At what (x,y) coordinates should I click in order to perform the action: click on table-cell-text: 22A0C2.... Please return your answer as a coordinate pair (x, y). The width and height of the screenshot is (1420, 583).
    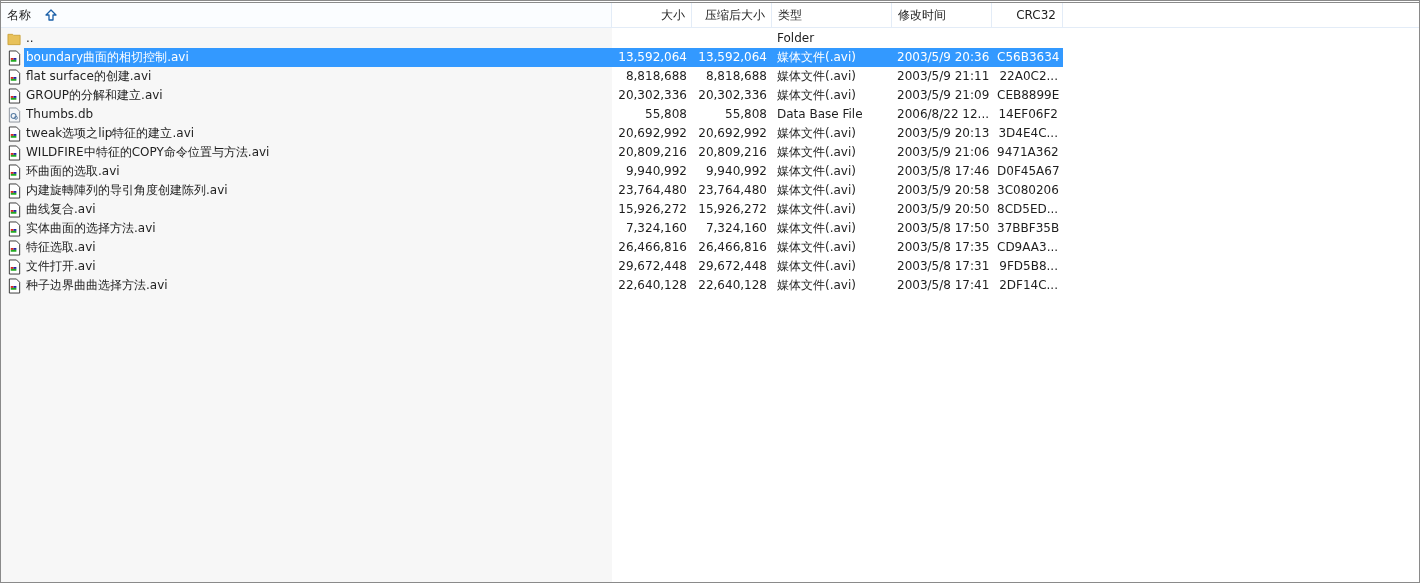
    Looking at the image, I should click on (1028, 76).